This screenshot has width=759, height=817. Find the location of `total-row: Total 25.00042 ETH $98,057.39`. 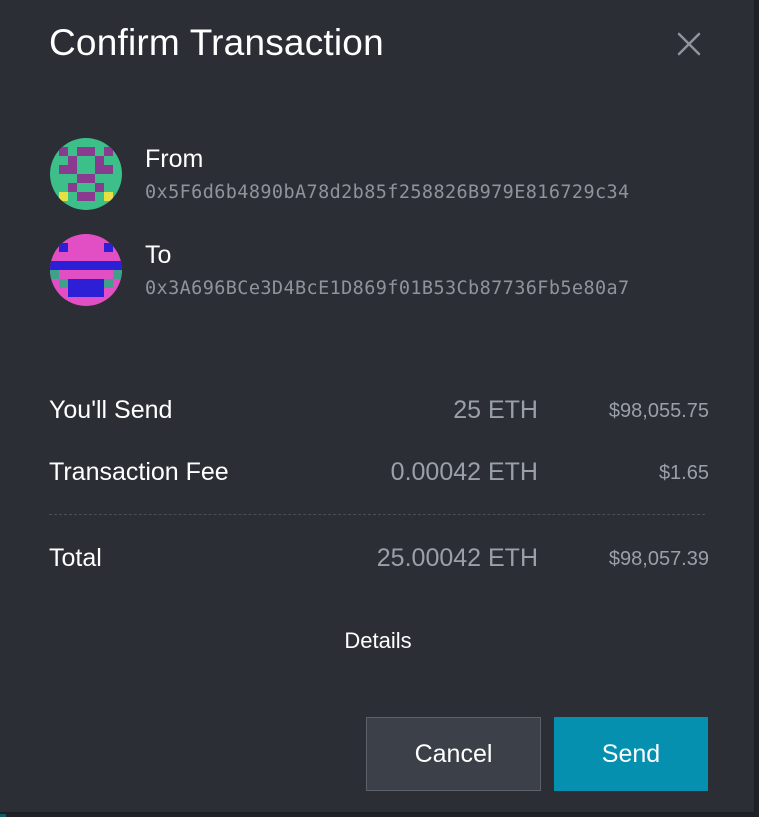

total-row: Total 25.00042 ETH $98,057.39 is located at coordinates (379, 558).